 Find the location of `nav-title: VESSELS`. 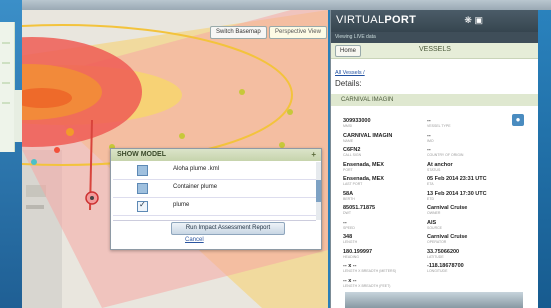

nav-title: VESSELS is located at coordinates (435, 49).